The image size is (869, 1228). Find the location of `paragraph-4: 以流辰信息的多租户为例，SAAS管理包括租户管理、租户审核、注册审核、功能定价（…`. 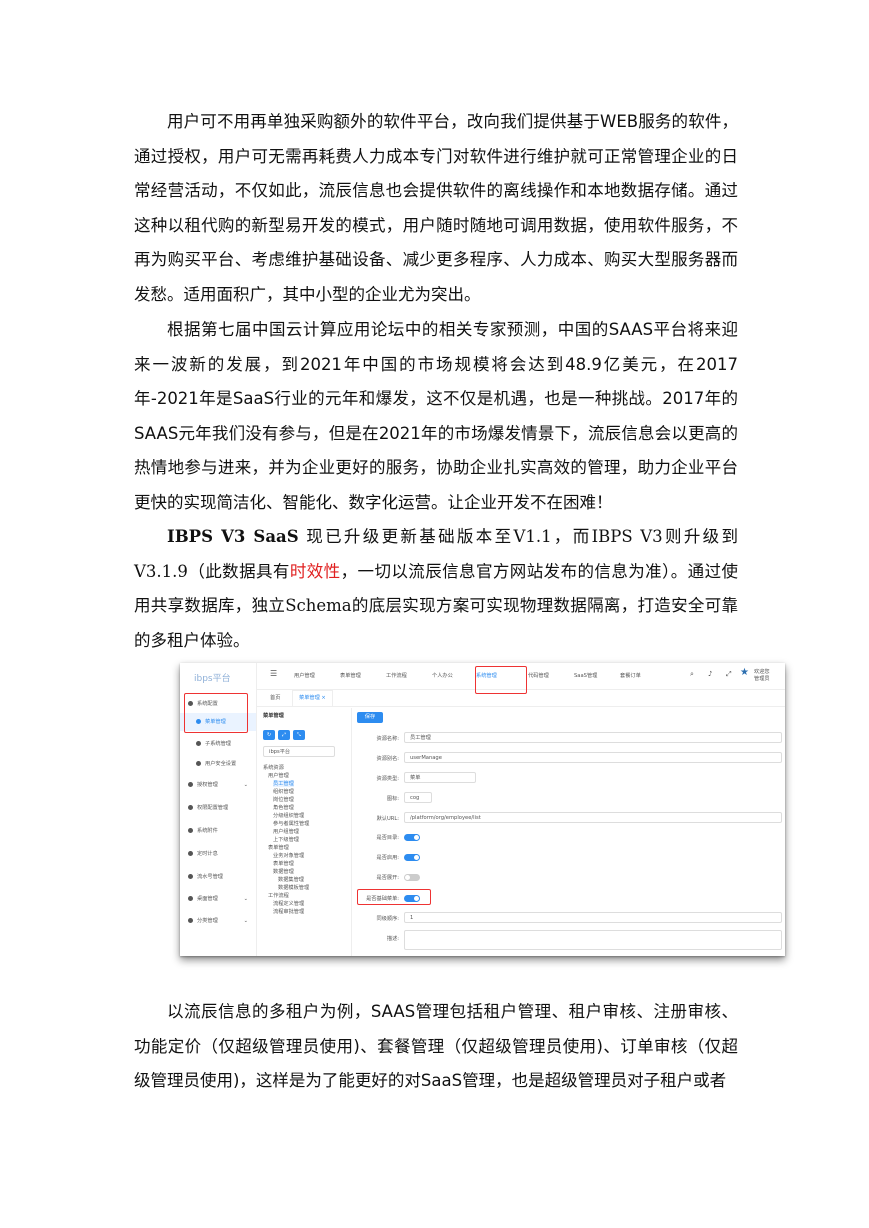

paragraph-4: 以流辰信息的多租户为例，SAAS管理包括租户管理、租户审核、注册审核、功能定价（… is located at coordinates (436, 1046).